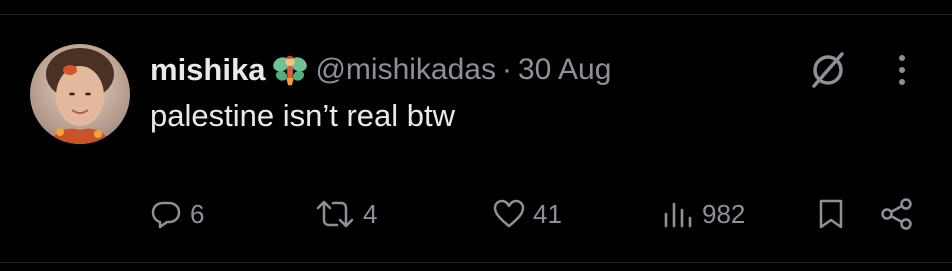  Describe the element at coordinates (724, 213) in the screenshot. I see `views-count: 982` at that location.